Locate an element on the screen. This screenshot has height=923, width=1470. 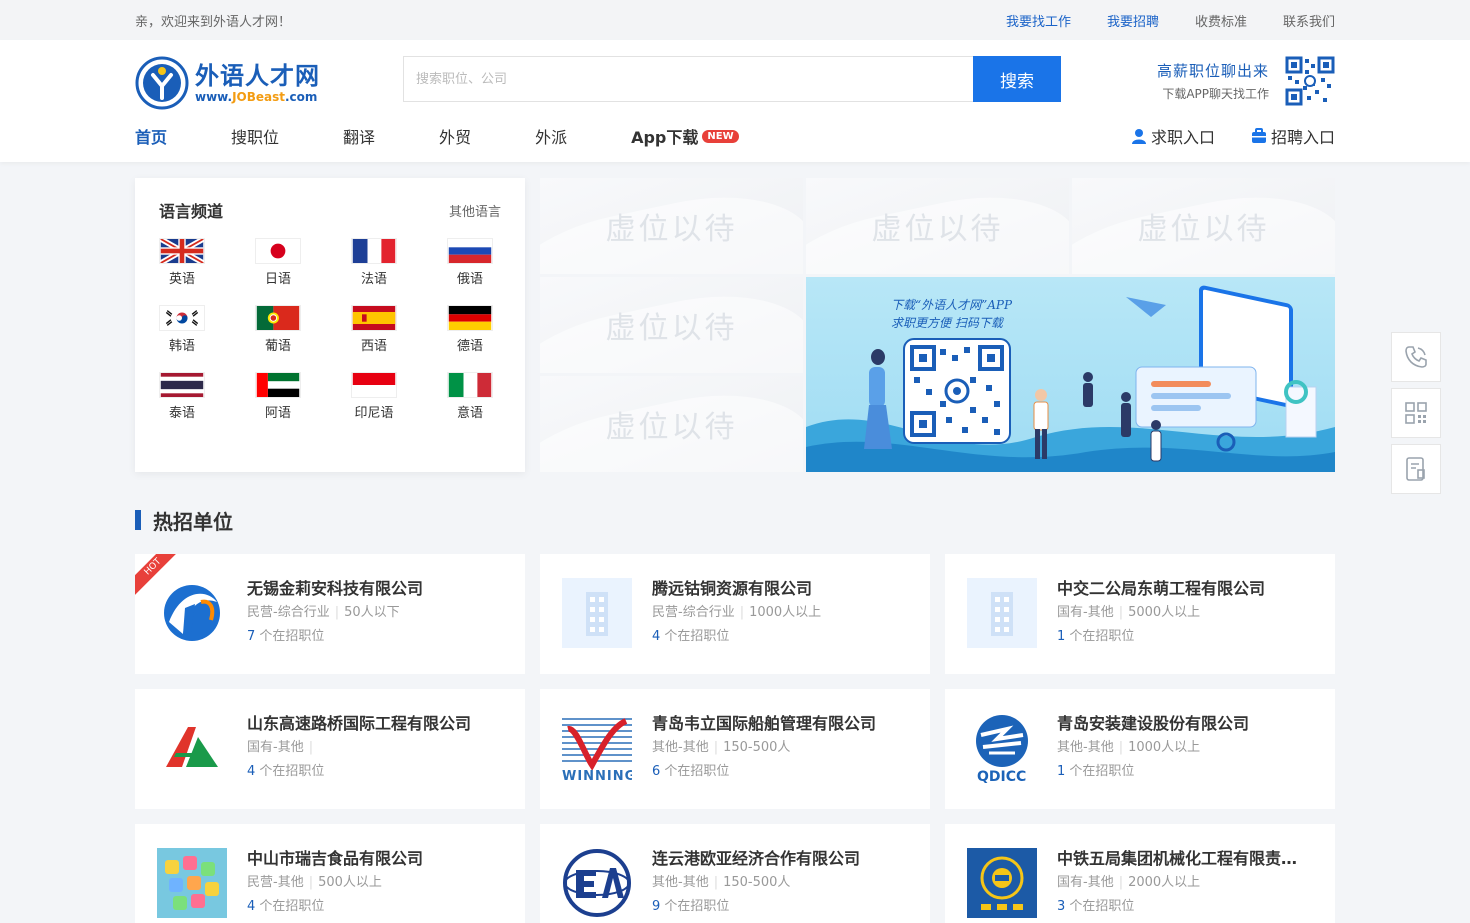
feedback-button is located at coordinates (1416, 469).